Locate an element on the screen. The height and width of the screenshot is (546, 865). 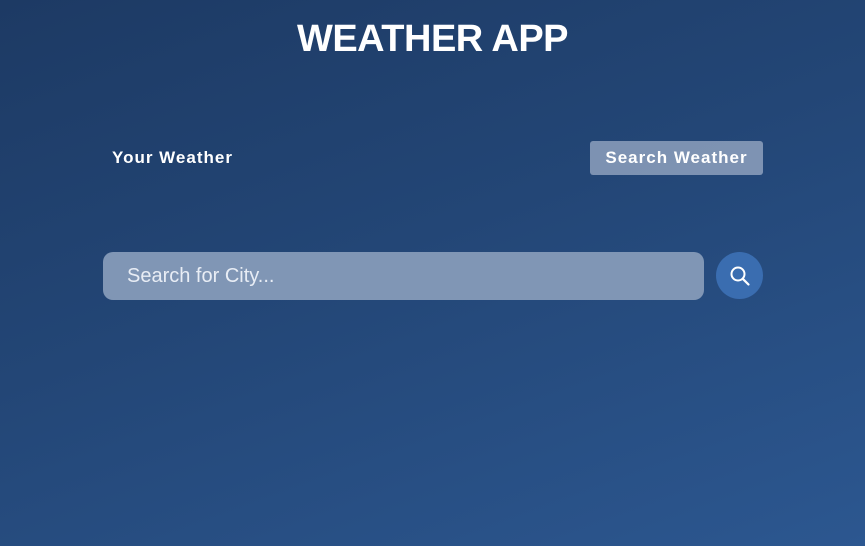
search-button is located at coordinates (739, 275).